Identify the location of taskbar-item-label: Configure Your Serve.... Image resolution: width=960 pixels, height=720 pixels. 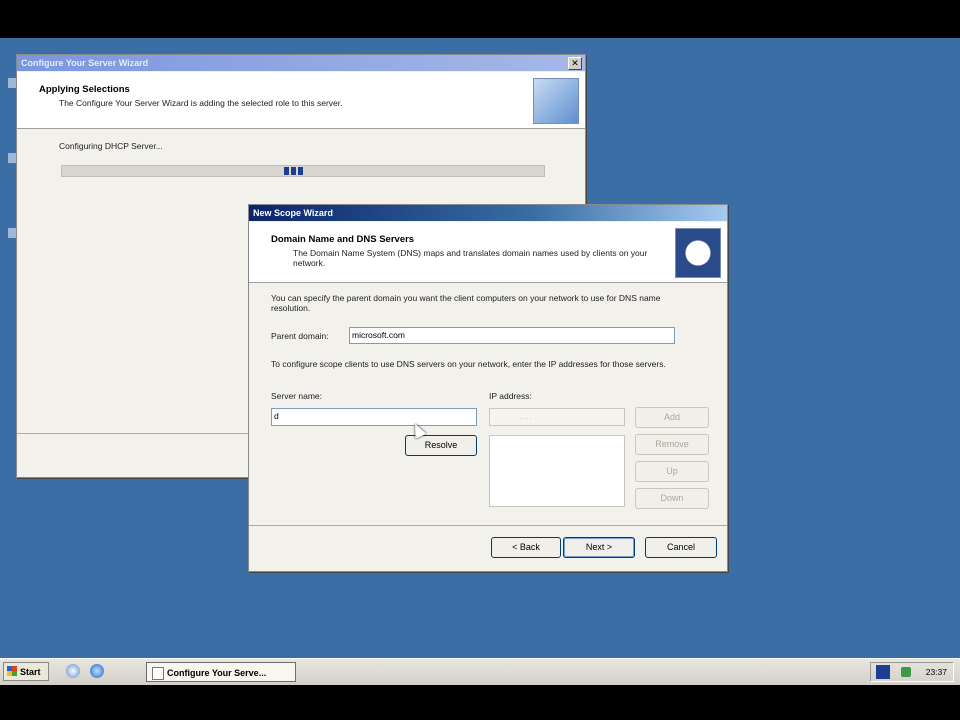
(217, 673).